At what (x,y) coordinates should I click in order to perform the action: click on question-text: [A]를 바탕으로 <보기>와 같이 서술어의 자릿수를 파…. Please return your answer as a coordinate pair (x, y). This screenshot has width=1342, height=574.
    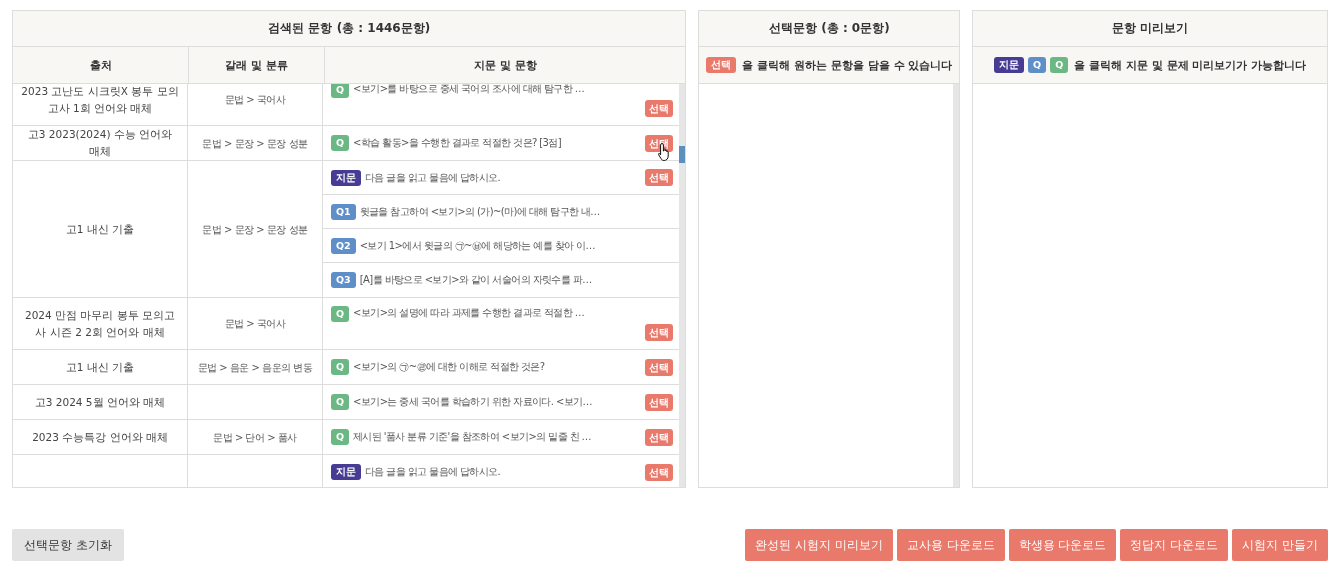
    Looking at the image, I should click on (516, 280).